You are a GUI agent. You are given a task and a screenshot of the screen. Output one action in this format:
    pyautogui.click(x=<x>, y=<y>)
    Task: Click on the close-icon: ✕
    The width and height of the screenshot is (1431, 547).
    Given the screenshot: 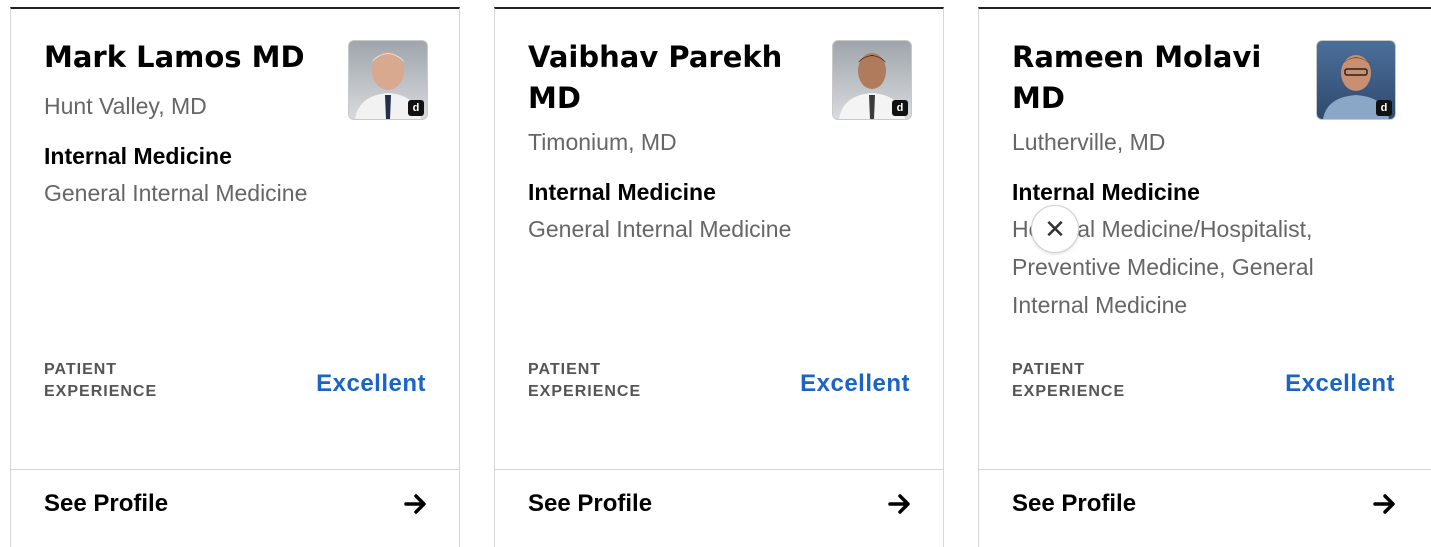 What is the action you would take?
    pyautogui.click(x=1055, y=228)
    